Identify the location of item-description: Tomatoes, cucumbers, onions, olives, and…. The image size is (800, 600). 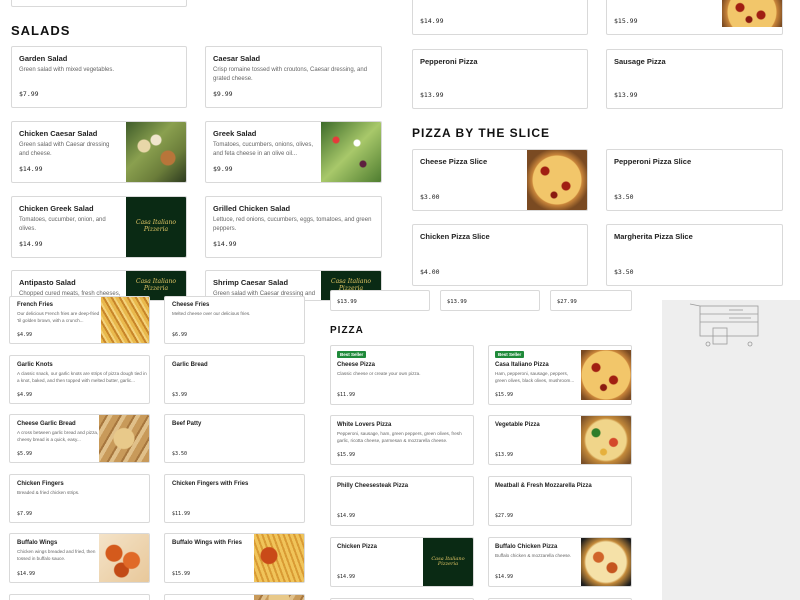
(263, 149).